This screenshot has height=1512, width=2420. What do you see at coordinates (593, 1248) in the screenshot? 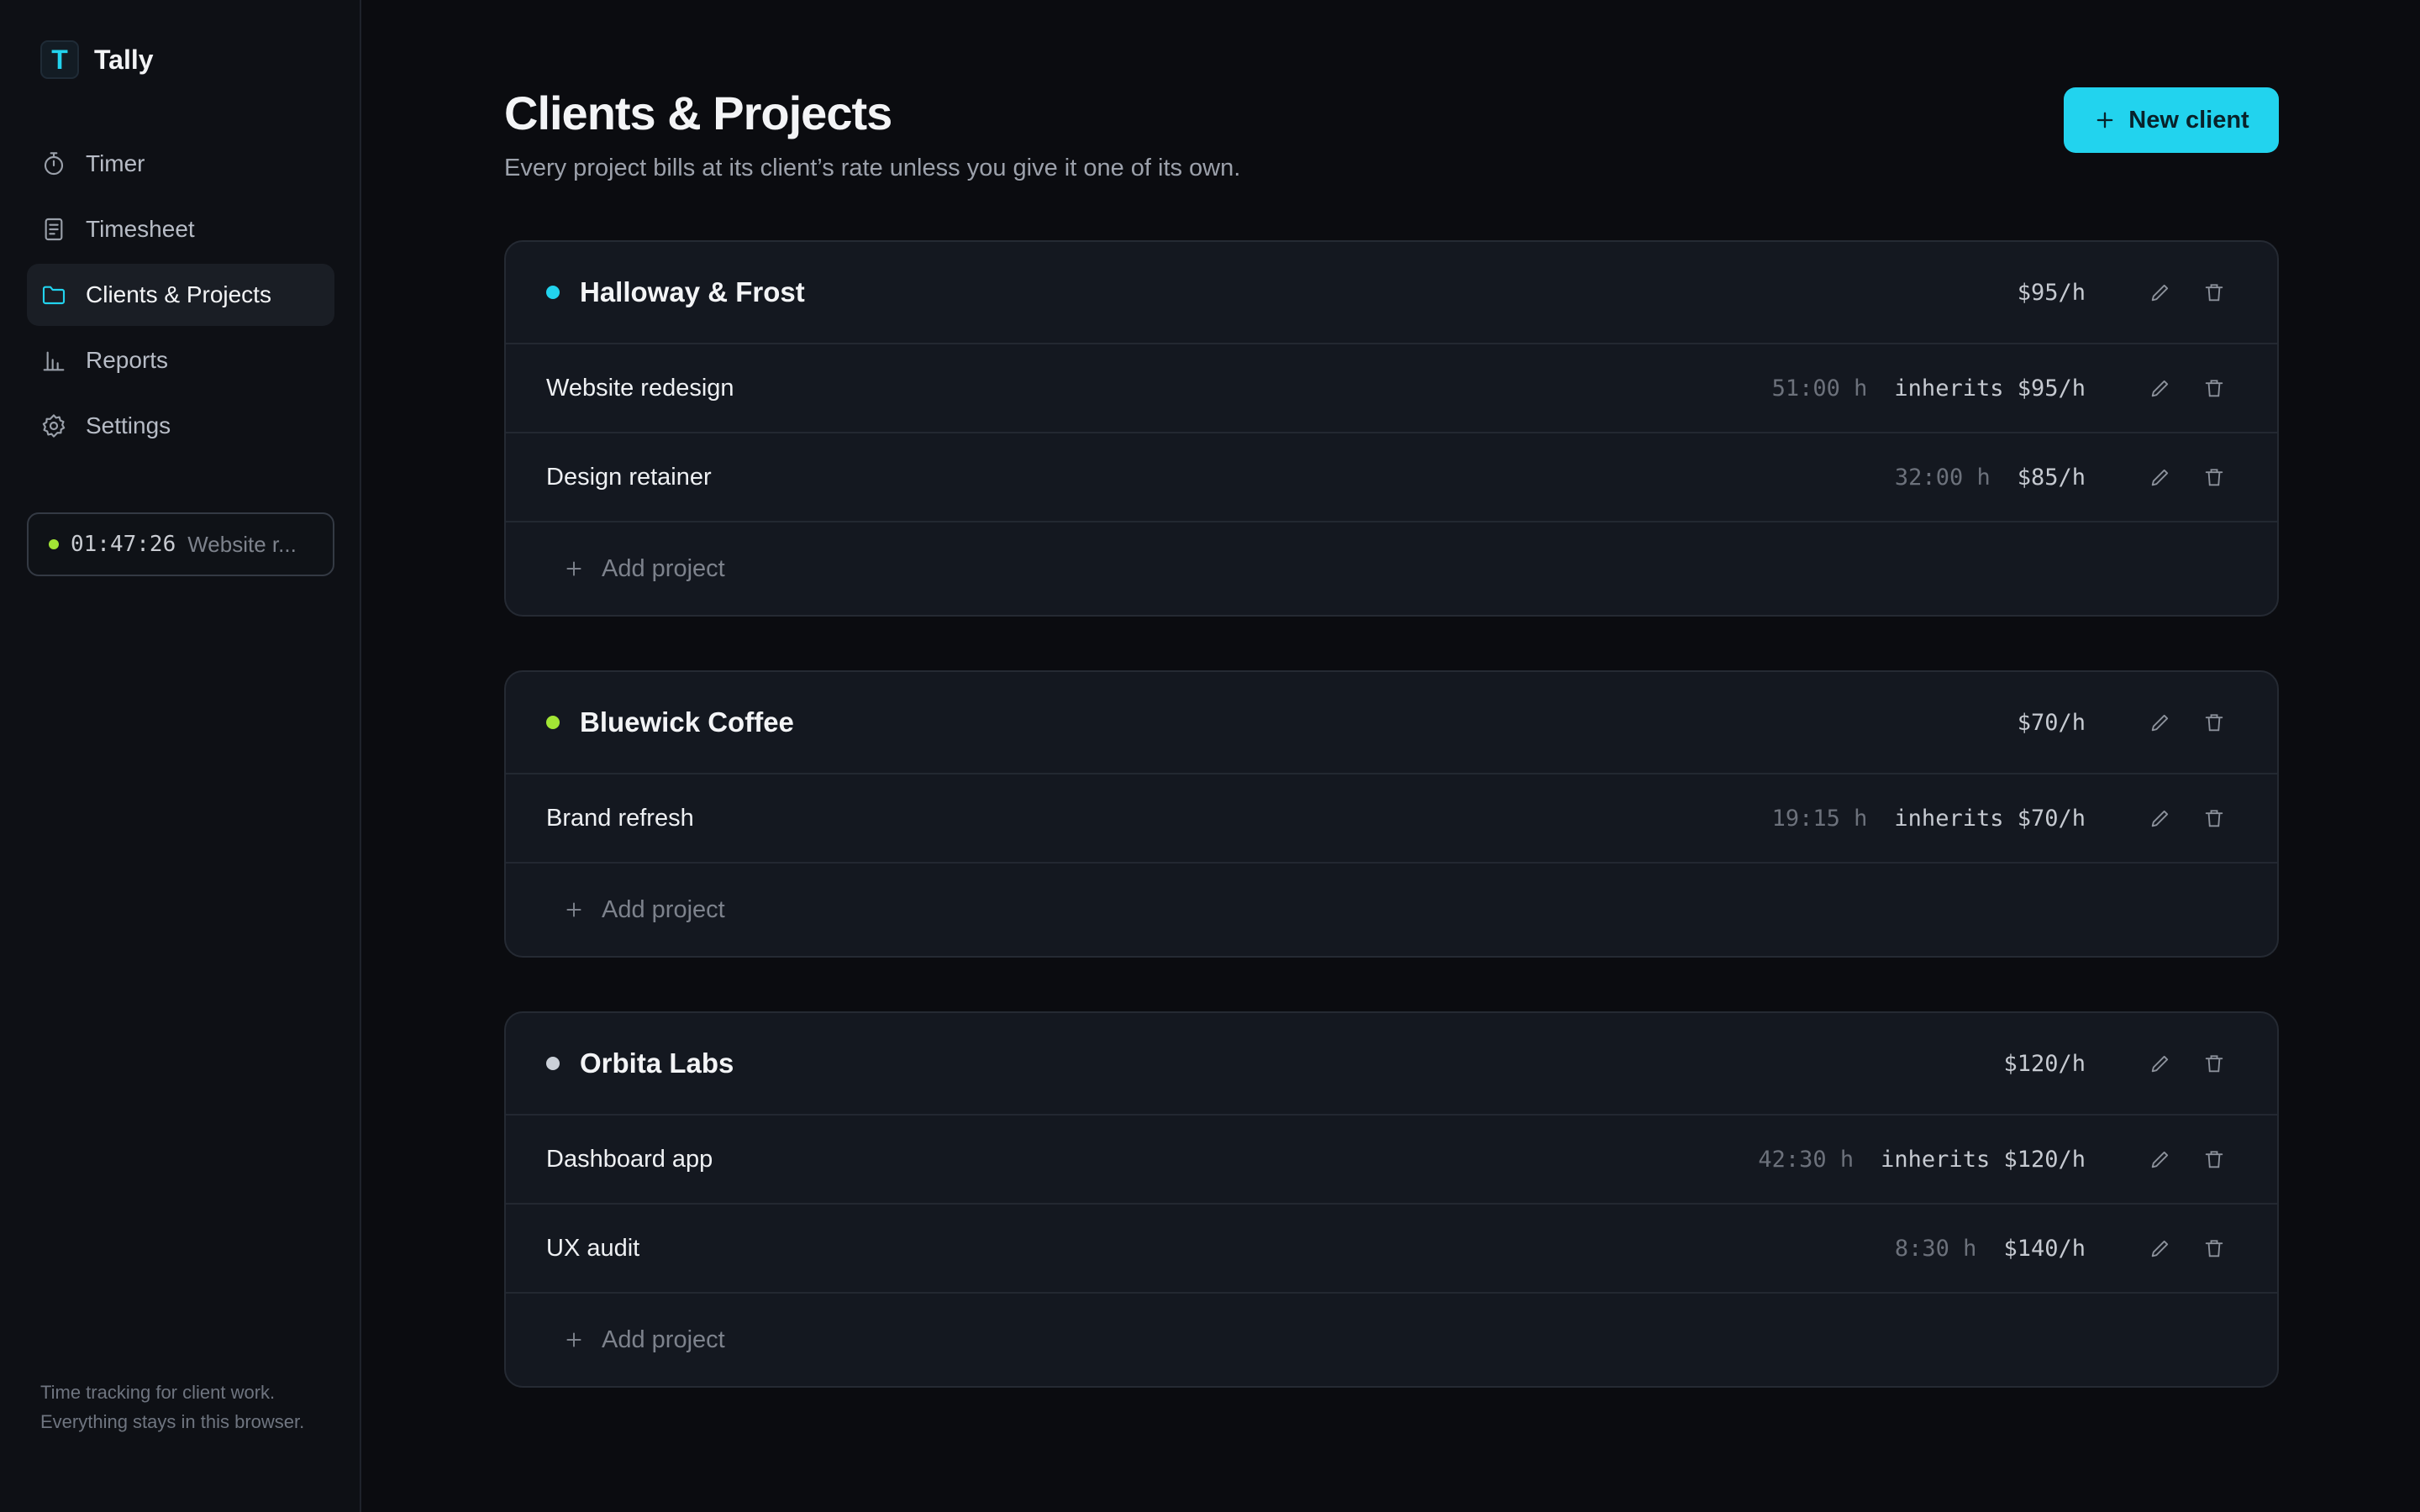
I see `project-name: UX audit` at bounding box center [593, 1248].